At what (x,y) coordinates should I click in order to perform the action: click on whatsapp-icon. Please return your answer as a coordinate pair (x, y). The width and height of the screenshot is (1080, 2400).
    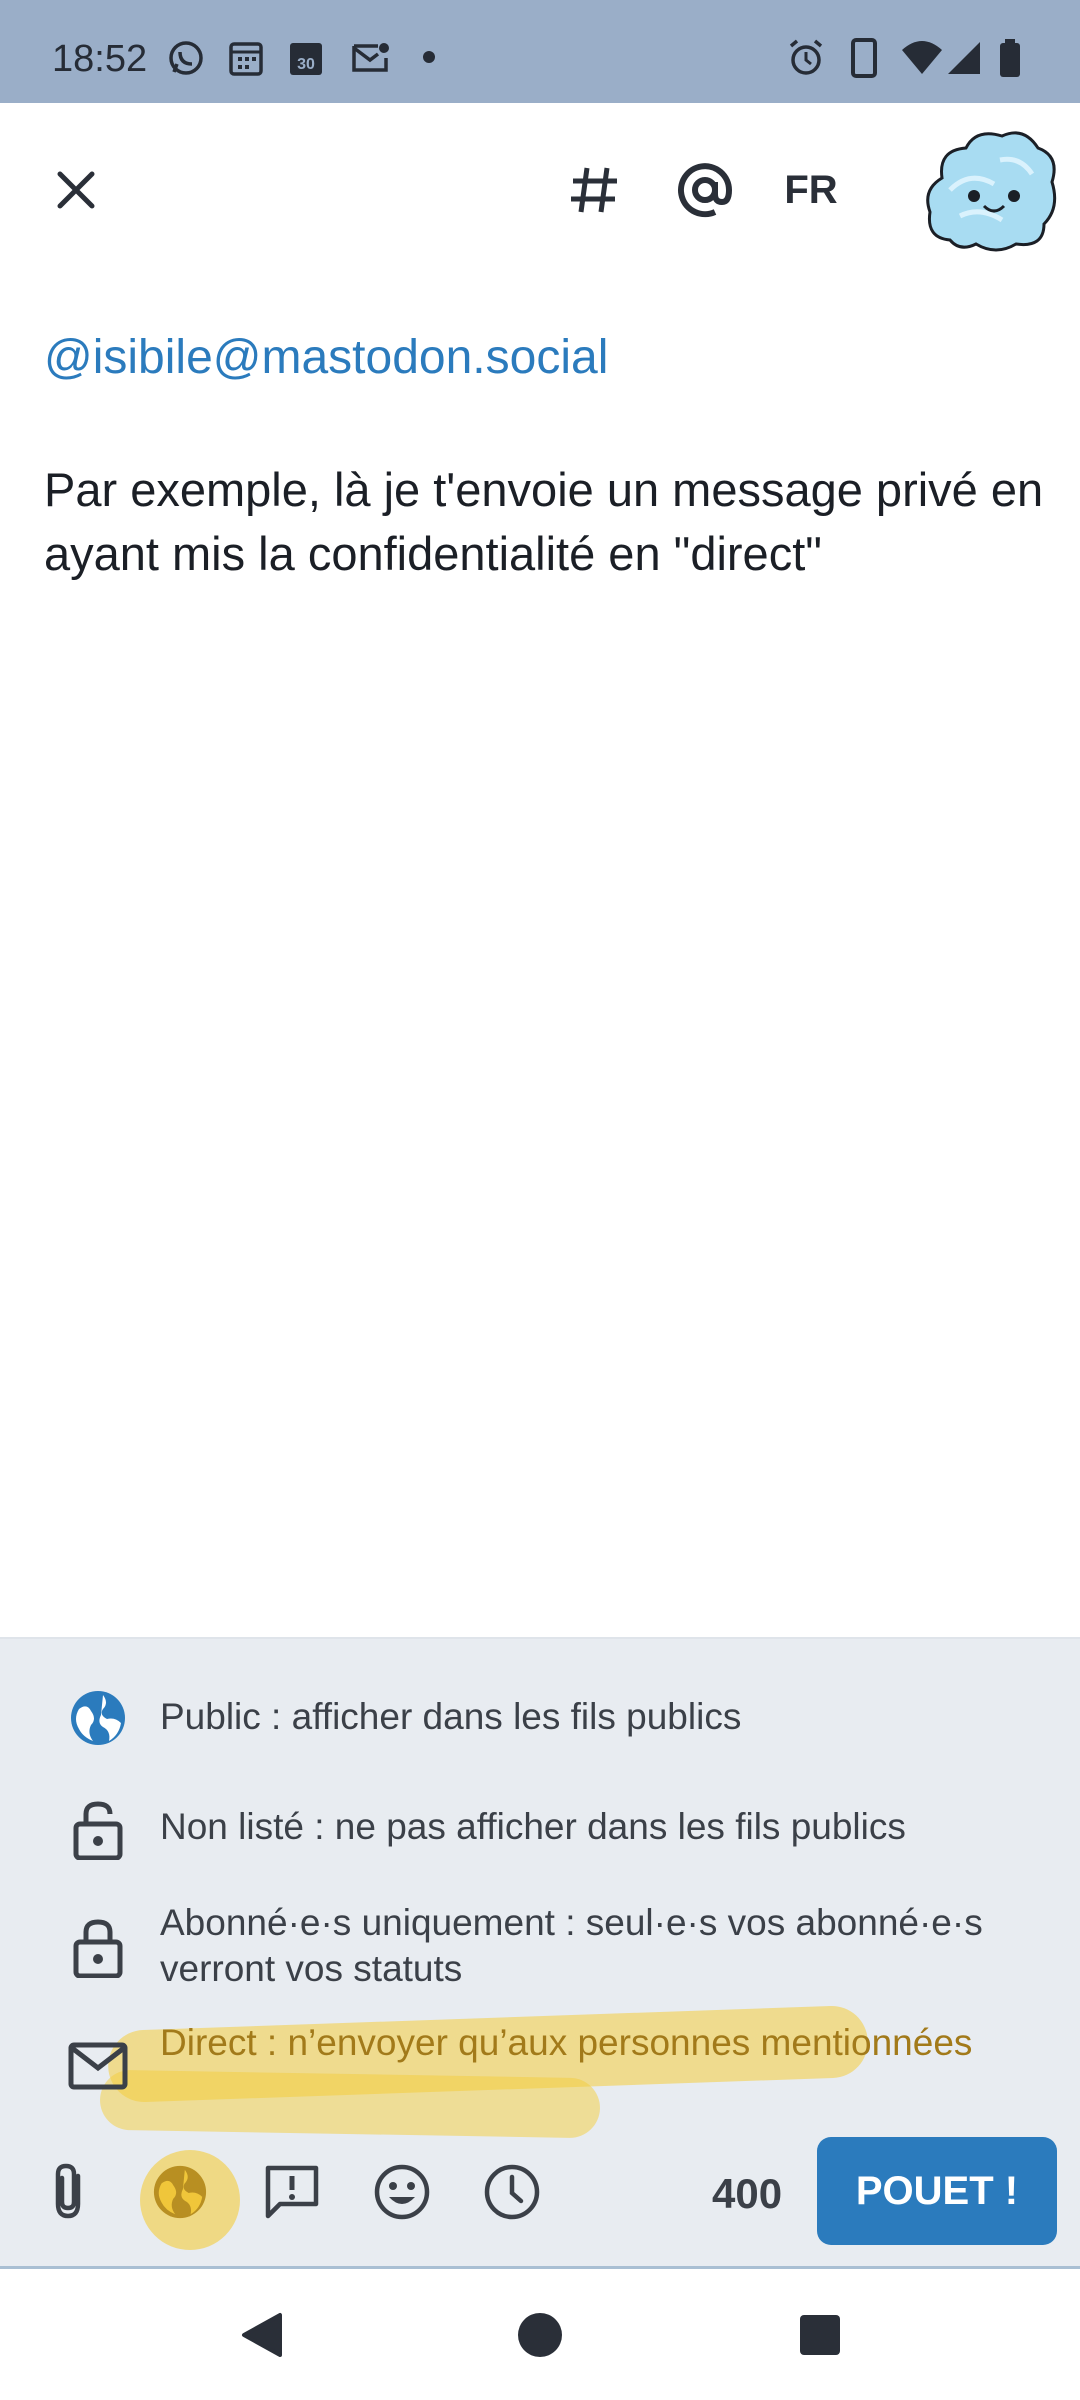
    Looking at the image, I should click on (186, 60).